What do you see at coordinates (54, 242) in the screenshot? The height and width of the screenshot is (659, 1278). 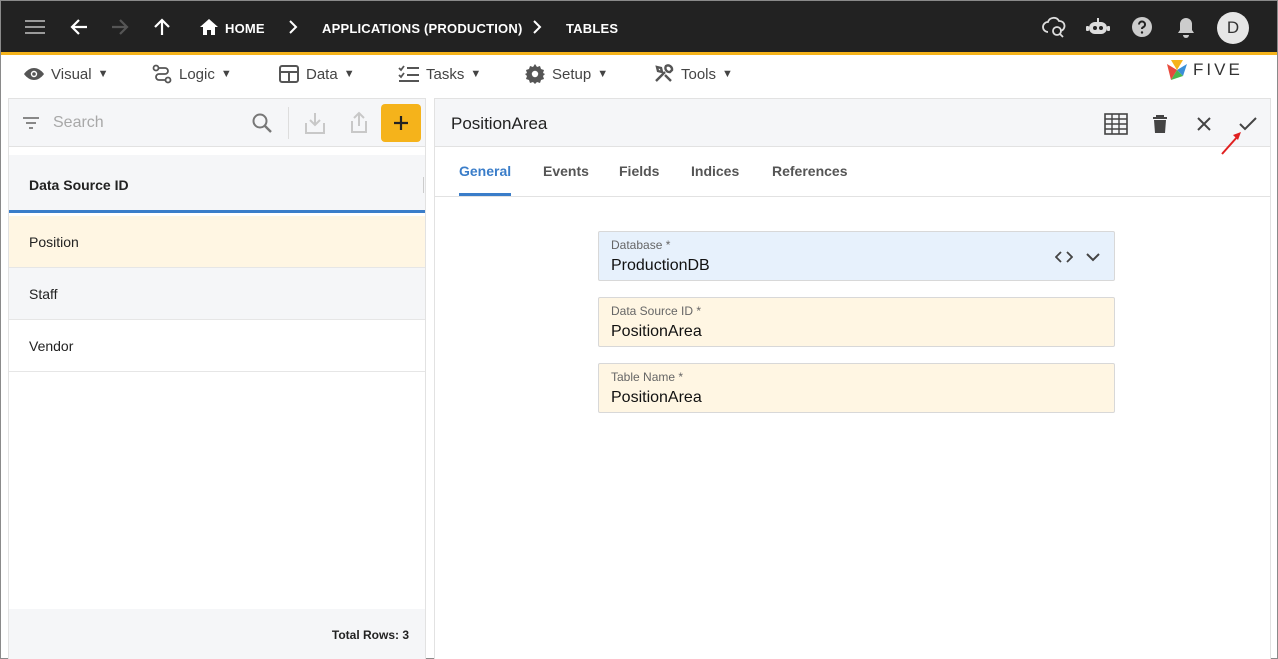 I see `list-item-label: Position` at bounding box center [54, 242].